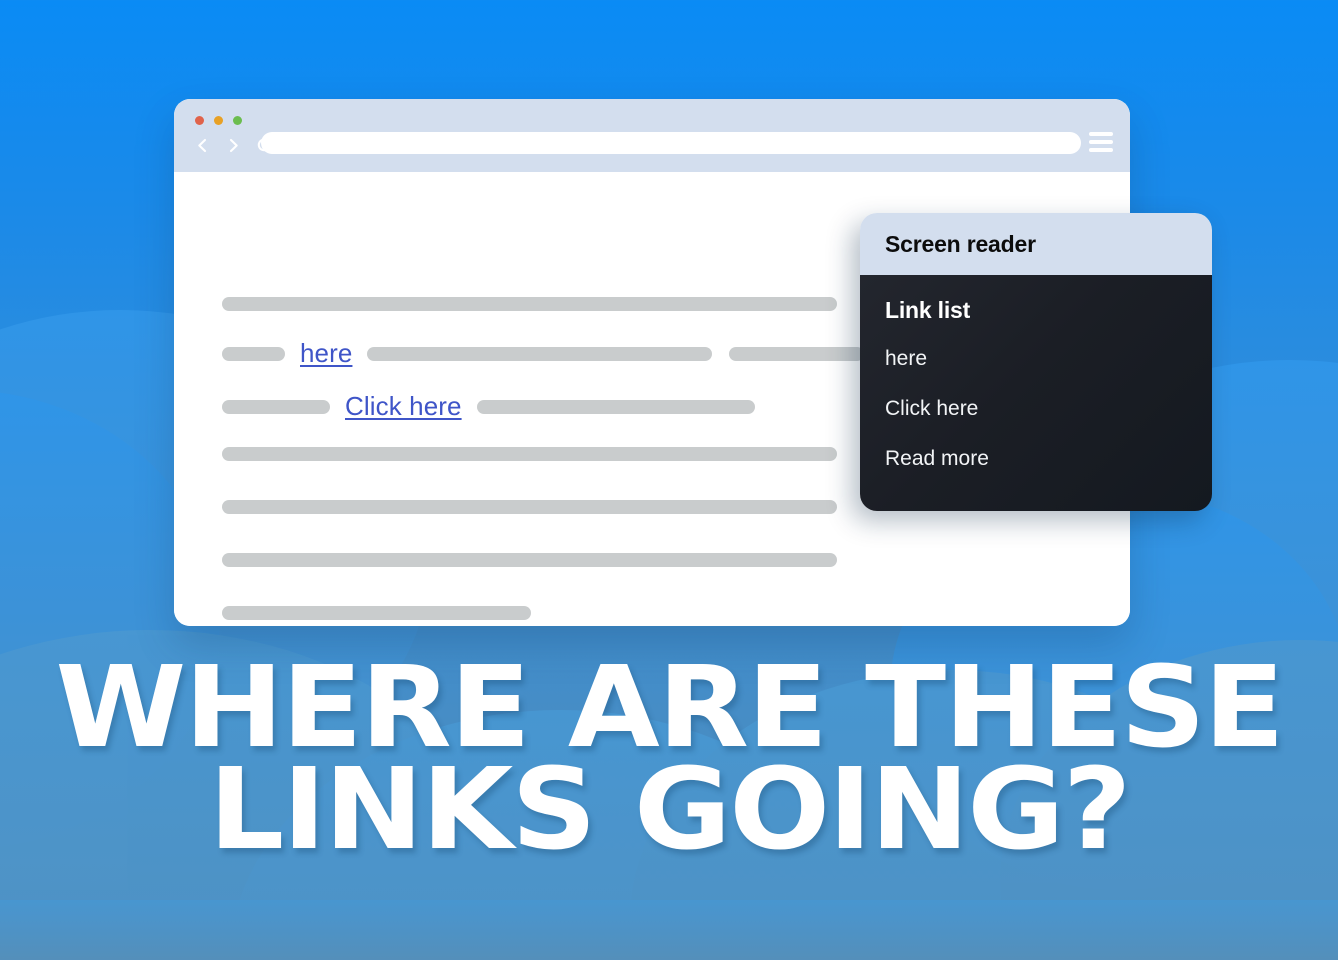 The image size is (1338, 960). What do you see at coordinates (1036, 359) in the screenshot?
I see `link-list-item-here: here` at bounding box center [1036, 359].